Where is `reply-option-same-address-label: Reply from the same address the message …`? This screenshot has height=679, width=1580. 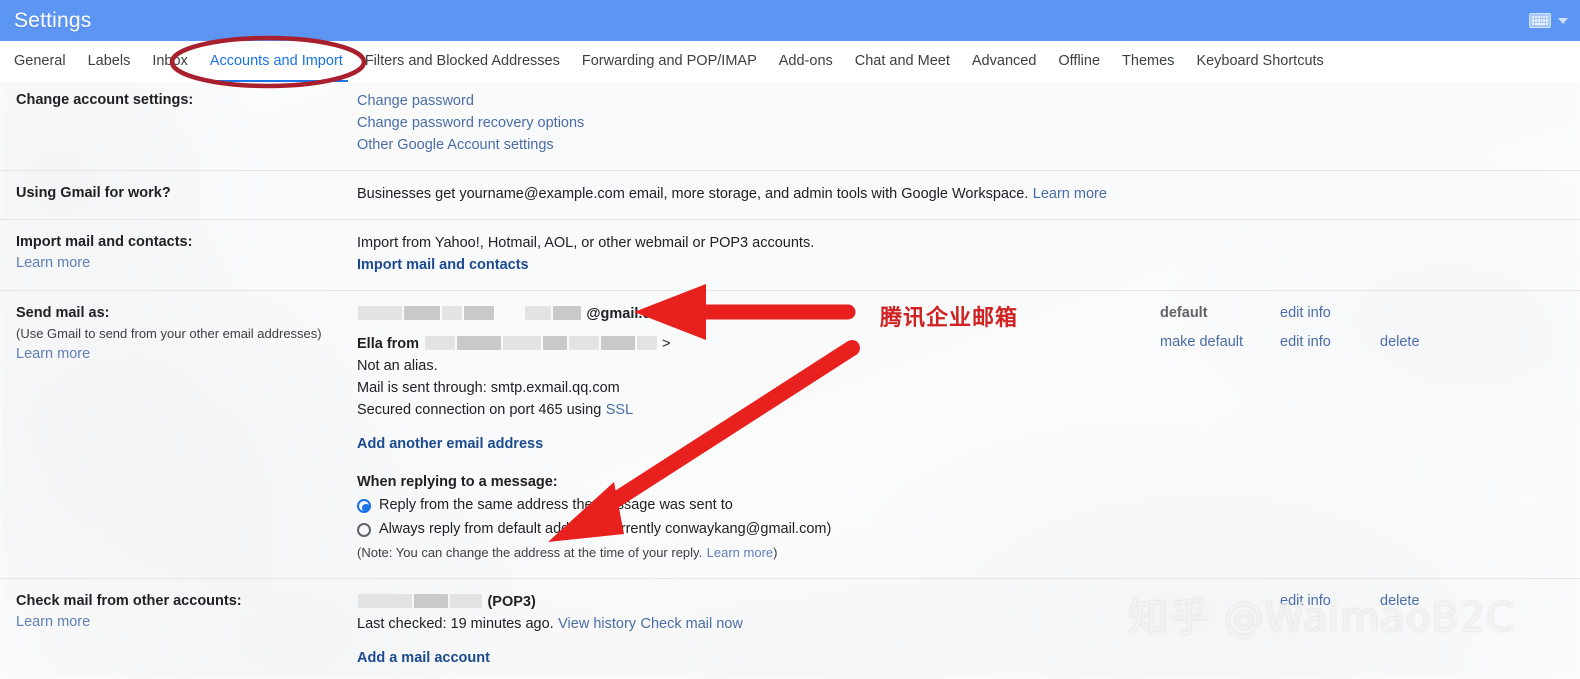
reply-option-same-address-label: Reply from the same address the message … is located at coordinates (556, 505).